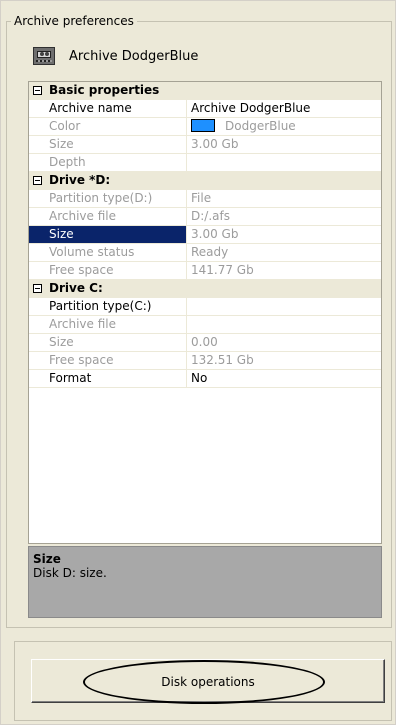 Image resolution: width=396 pixels, height=725 pixels. Describe the element at coordinates (284, 198) in the screenshot. I see `property-value: File` at that location.